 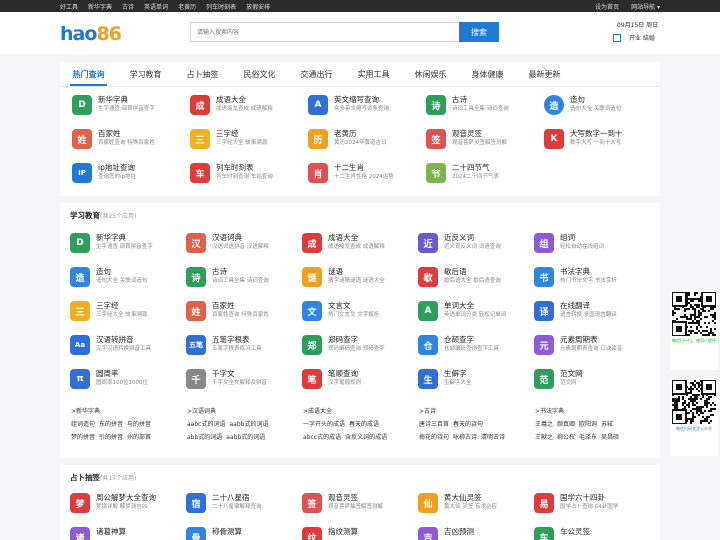 What do you see at coordinates (575, 277) in the screenshot?
I see `app-item: 书书法字典 热门书法文字 书法赏析` at bounding box center [575, 277].